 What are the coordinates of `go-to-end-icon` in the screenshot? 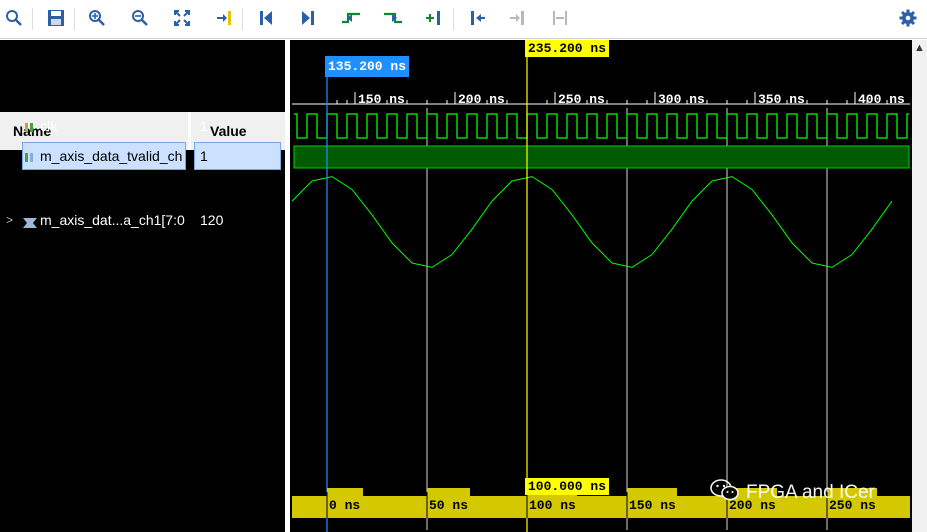 It's located at (308, 18).